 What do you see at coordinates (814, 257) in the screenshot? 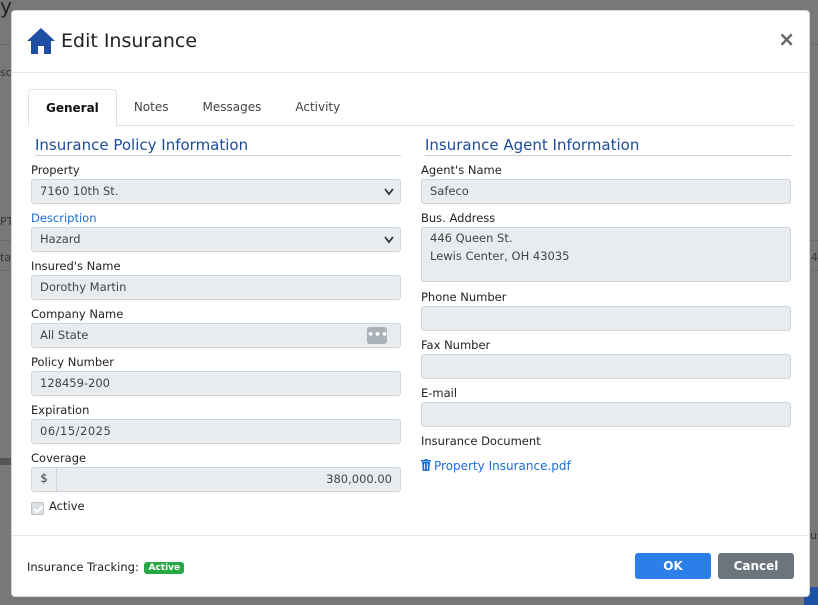
I see `background-text: 4` at bounding box center [814, 257].